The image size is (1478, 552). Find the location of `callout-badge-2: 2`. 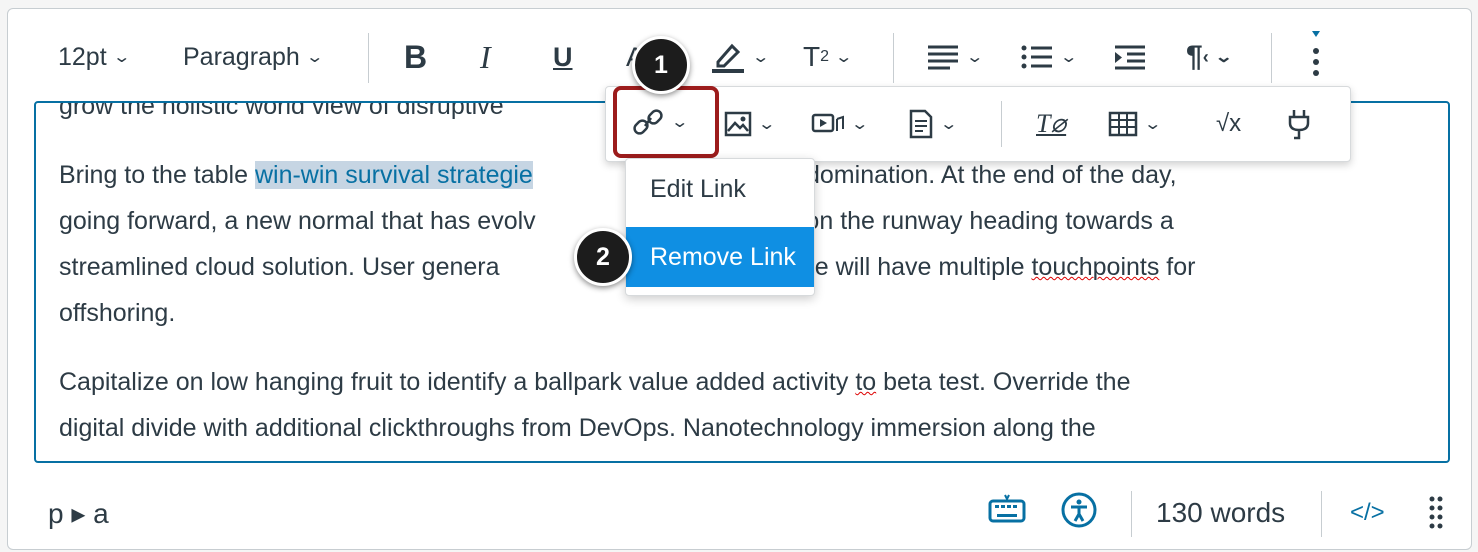

callout-badge-2: 2 is located at coordinates (603, 257).